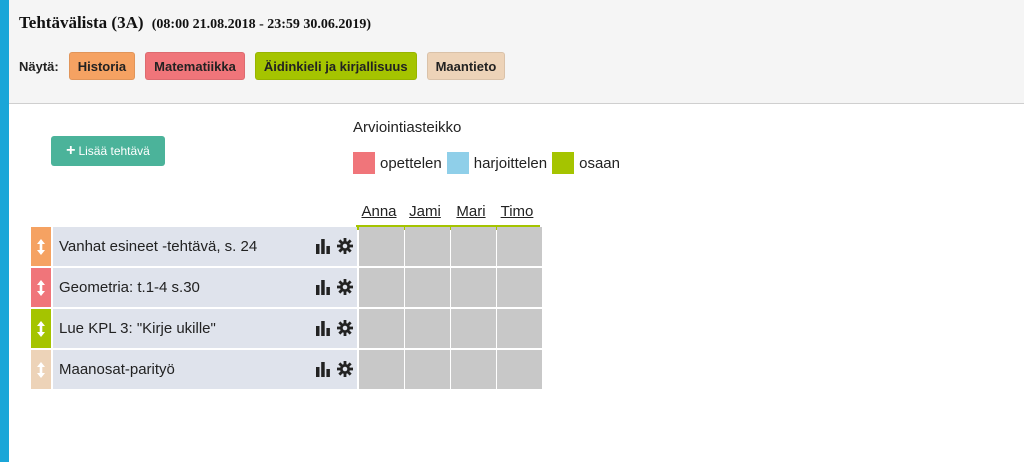  I want to click on legend-item-harjoittelen: harjoittelen, so click(497, 163).